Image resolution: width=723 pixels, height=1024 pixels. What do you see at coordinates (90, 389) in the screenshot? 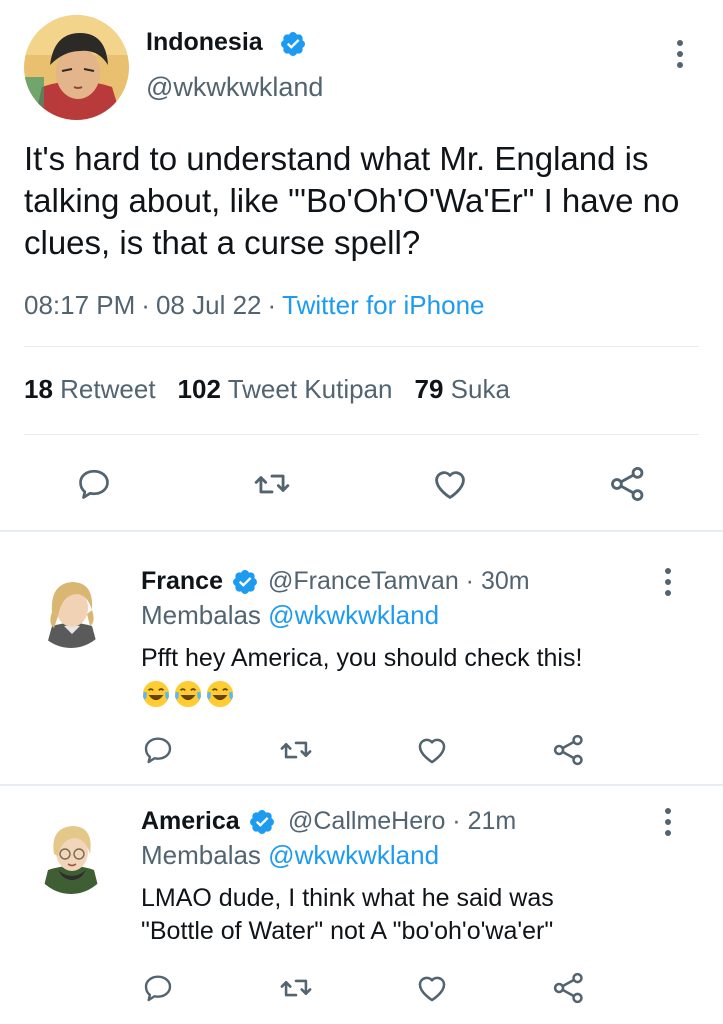
I see `retweet-count: 18 Retweet` at bounding box center [90, 389].